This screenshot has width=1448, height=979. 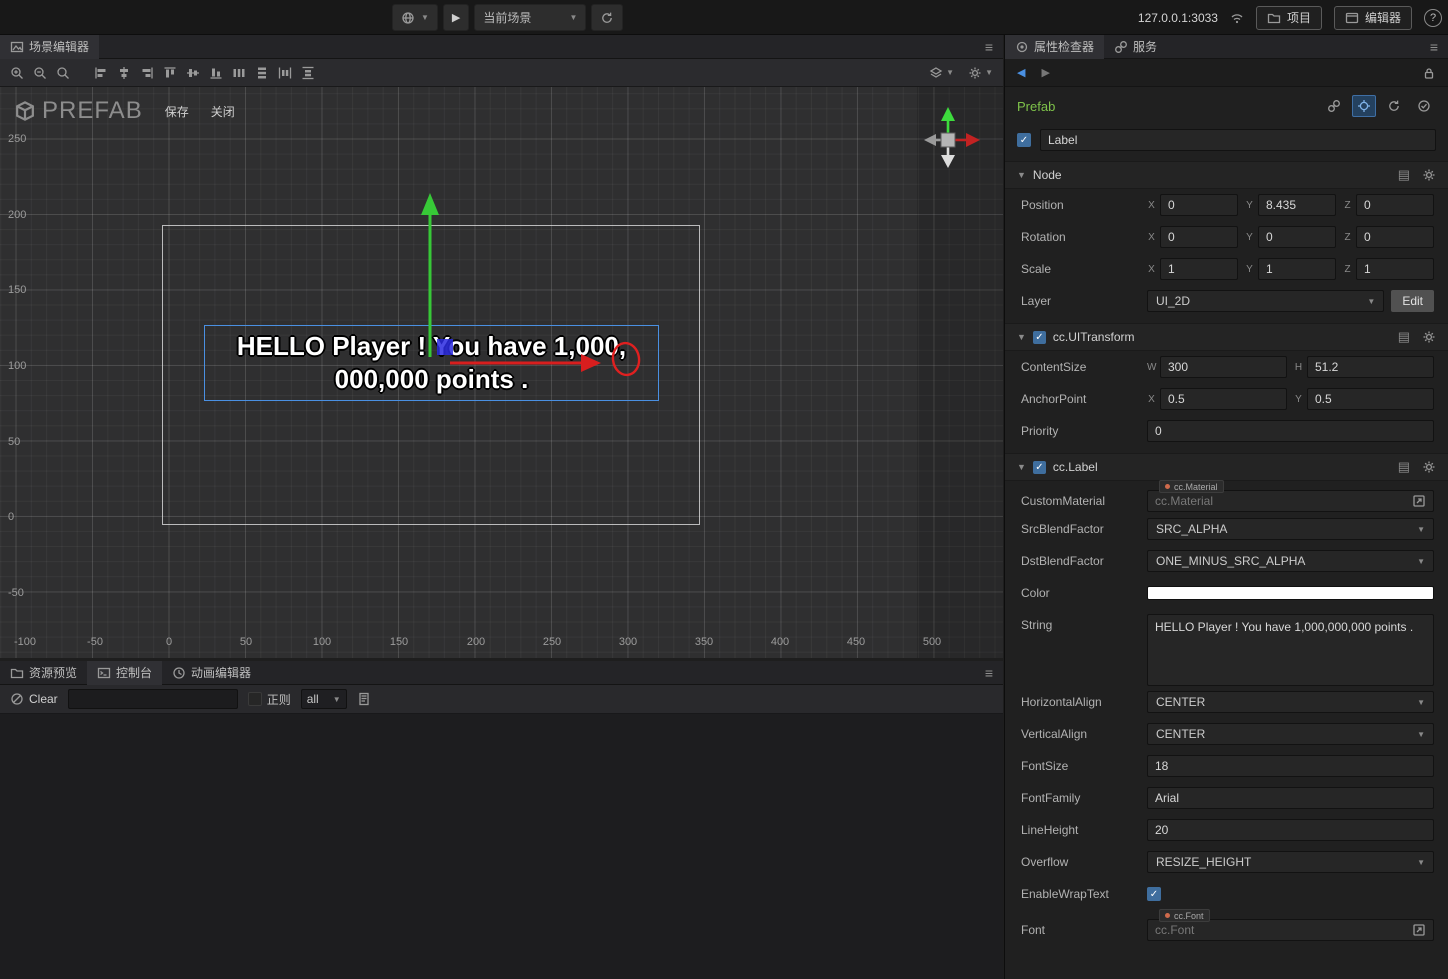 What do you see at coordinates (1055, 47) in the screenshot?
I see `tab-property-inspector: 属性检查器` at bounding box center [1055, 47].